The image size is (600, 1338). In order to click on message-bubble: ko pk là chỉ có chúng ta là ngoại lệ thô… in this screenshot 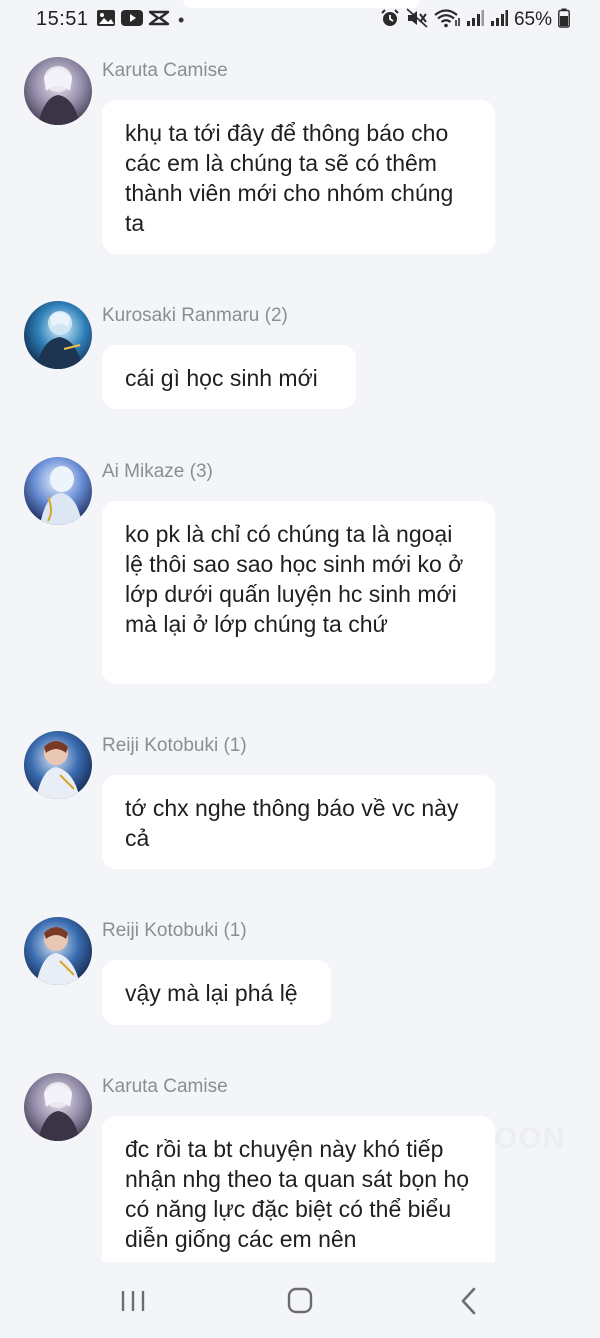, I will do `click(298, 592)`.